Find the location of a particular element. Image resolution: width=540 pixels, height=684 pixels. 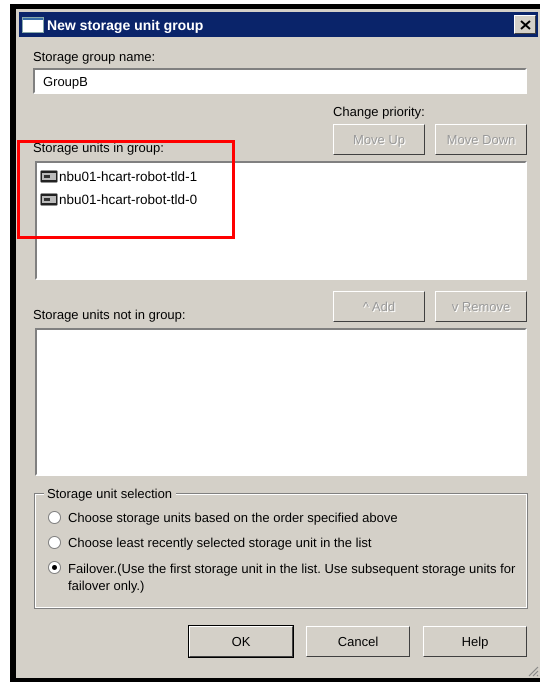

dialog-button: Cancel is located at coordinates (358, 641).